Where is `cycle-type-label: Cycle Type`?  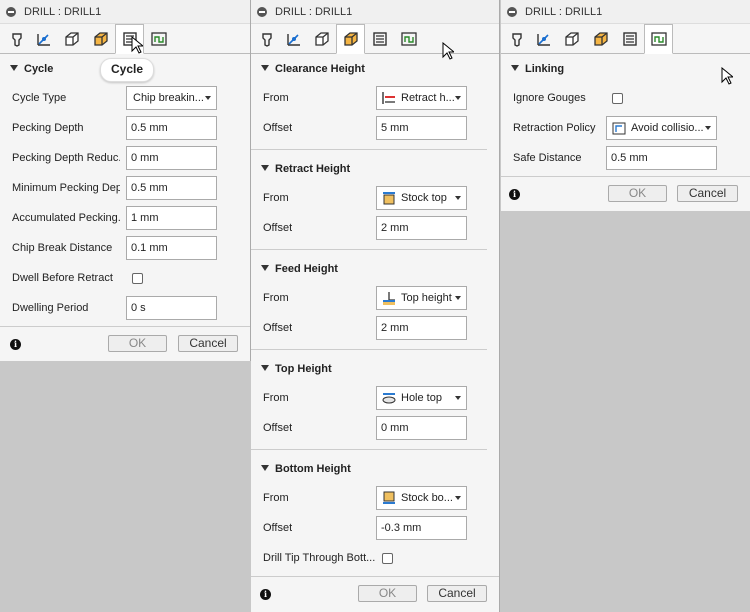 cycle-type-label: Cycle Type is located at coordinates (39, 98).